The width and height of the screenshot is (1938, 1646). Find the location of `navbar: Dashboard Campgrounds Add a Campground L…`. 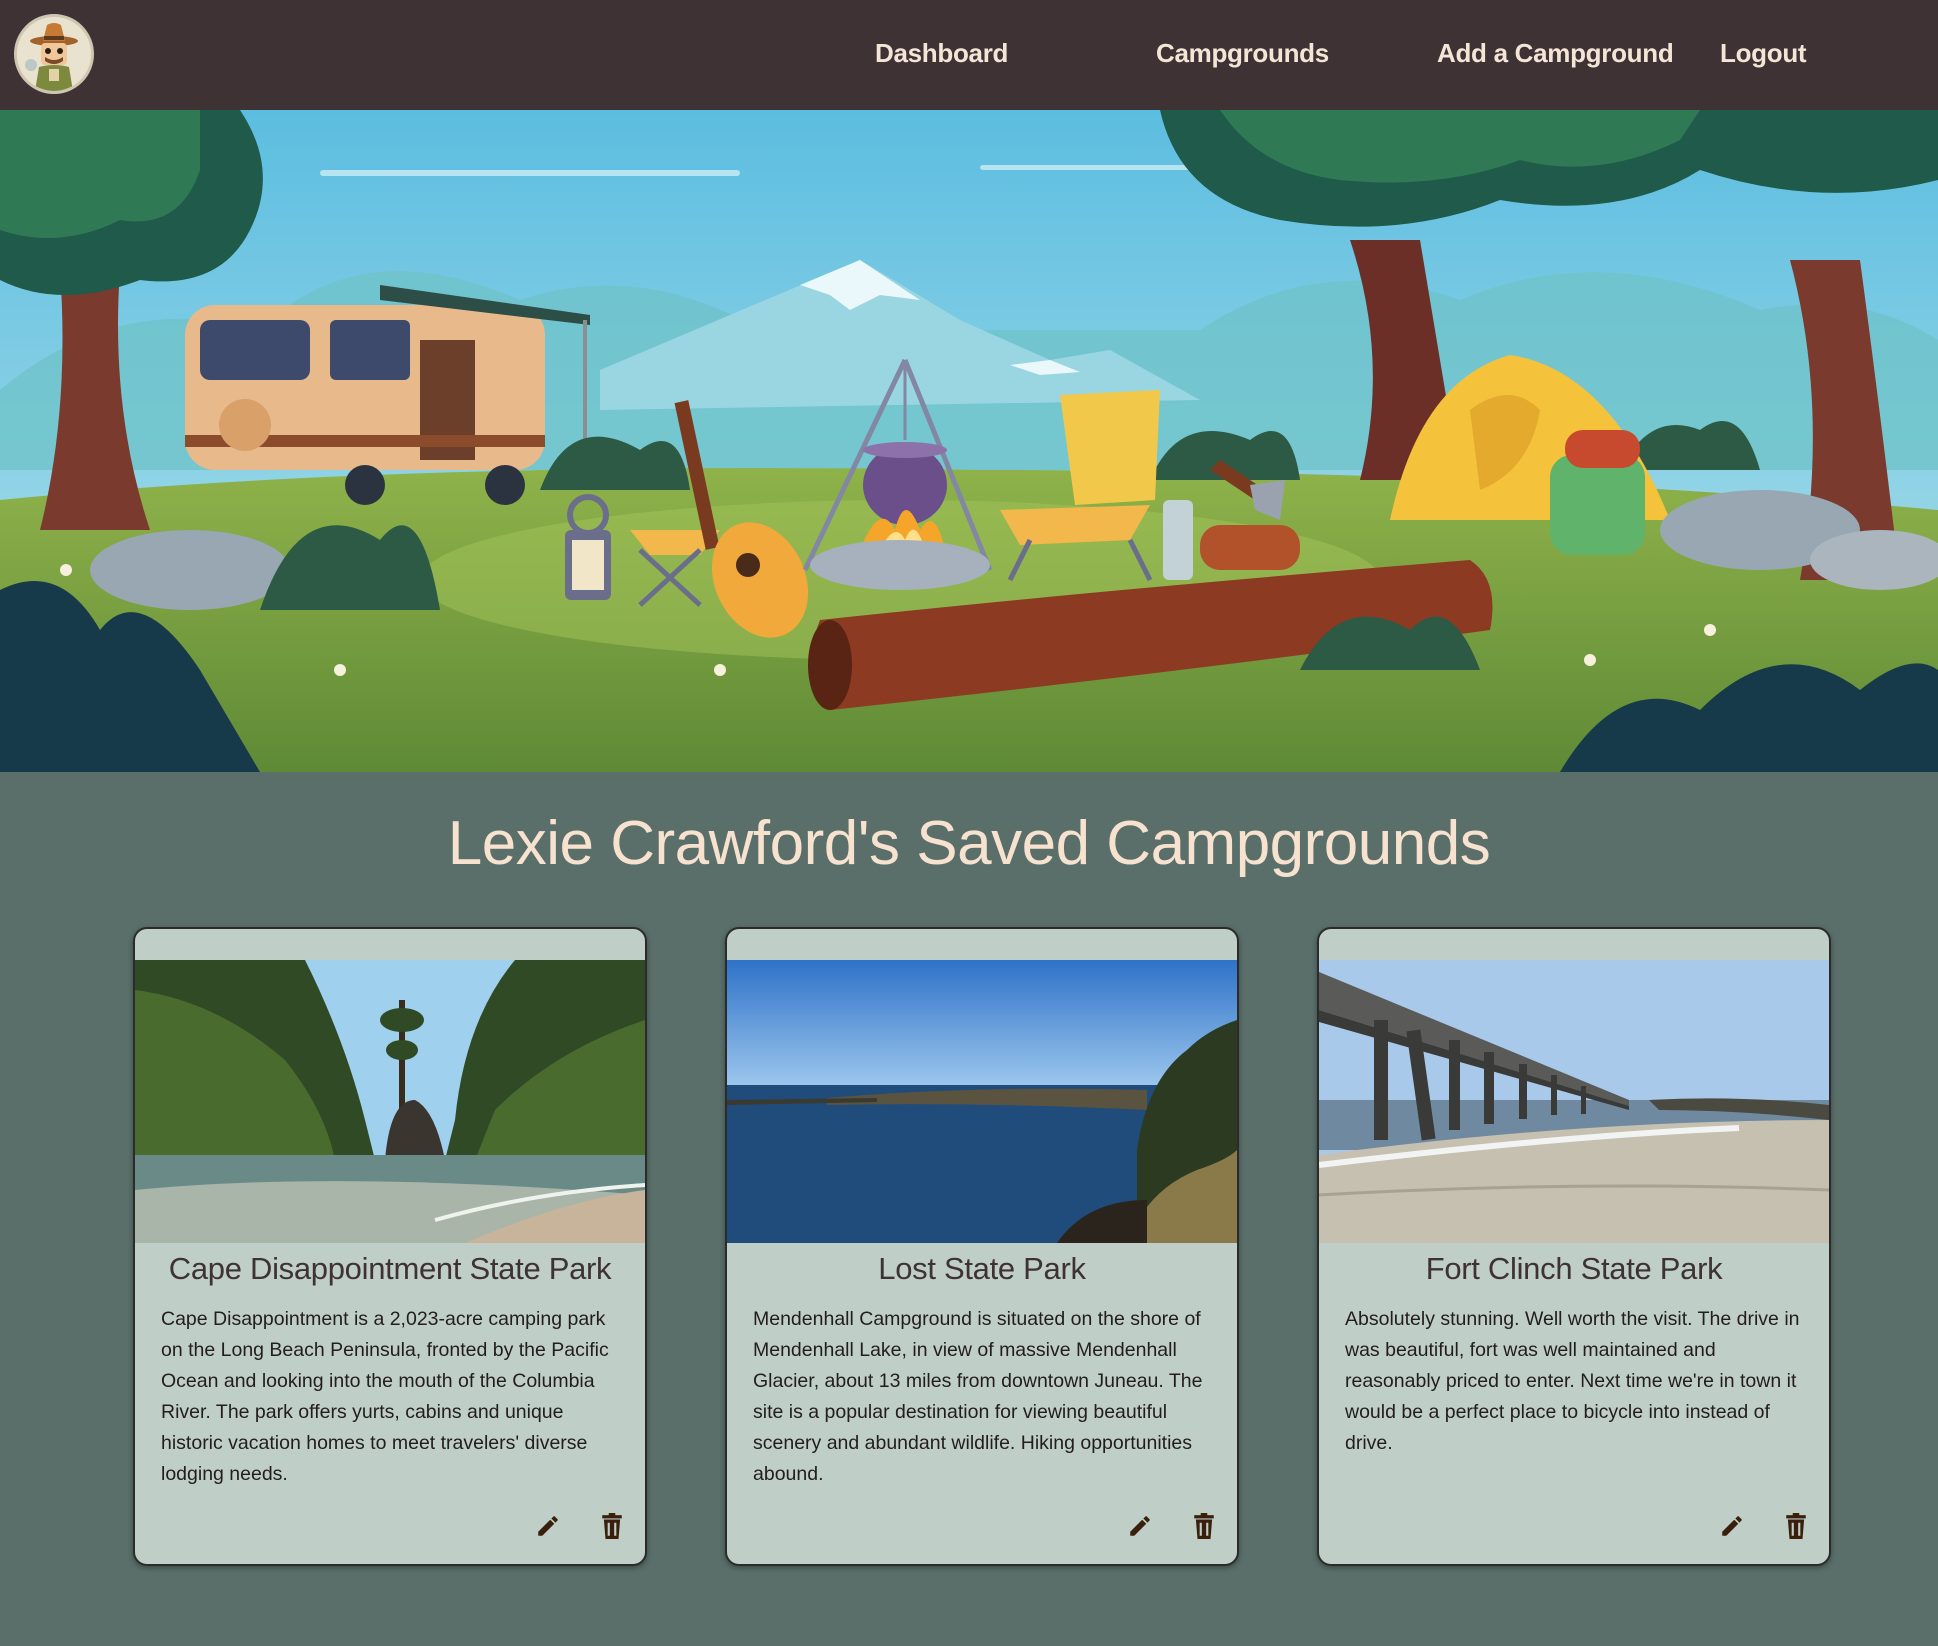

navbar: Dashboard Campgrounds Add a Campground L… is located at coordinates (969, 55).